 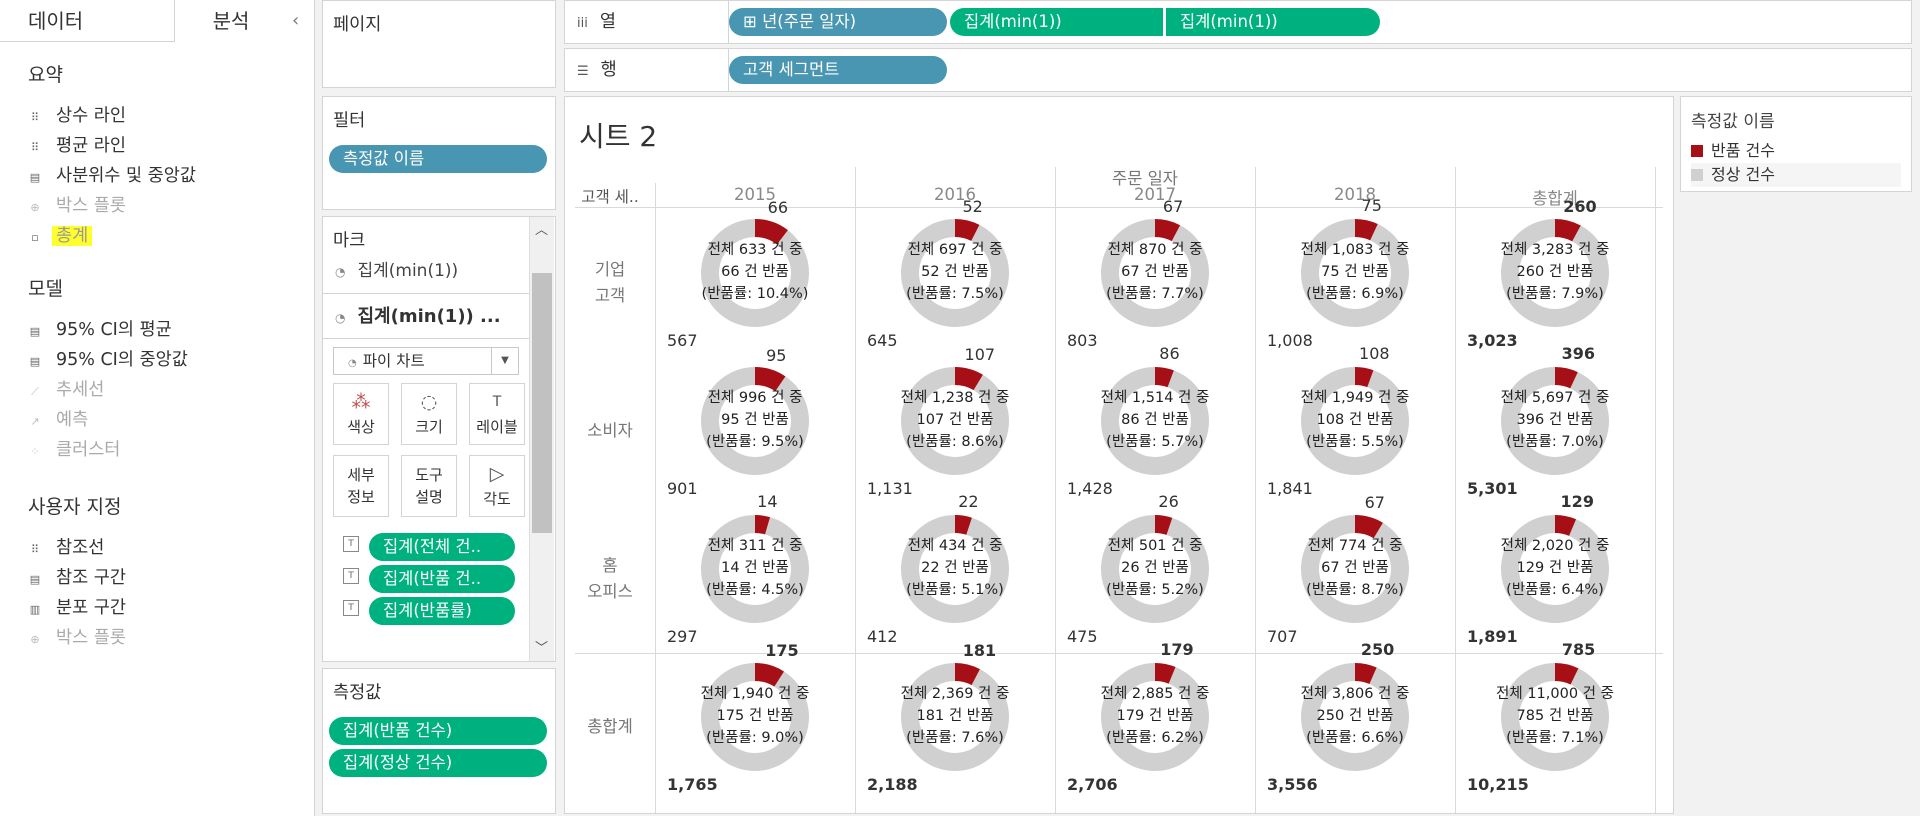 I want to click on row-header: 기업 고객, so click(x=610, y=283).